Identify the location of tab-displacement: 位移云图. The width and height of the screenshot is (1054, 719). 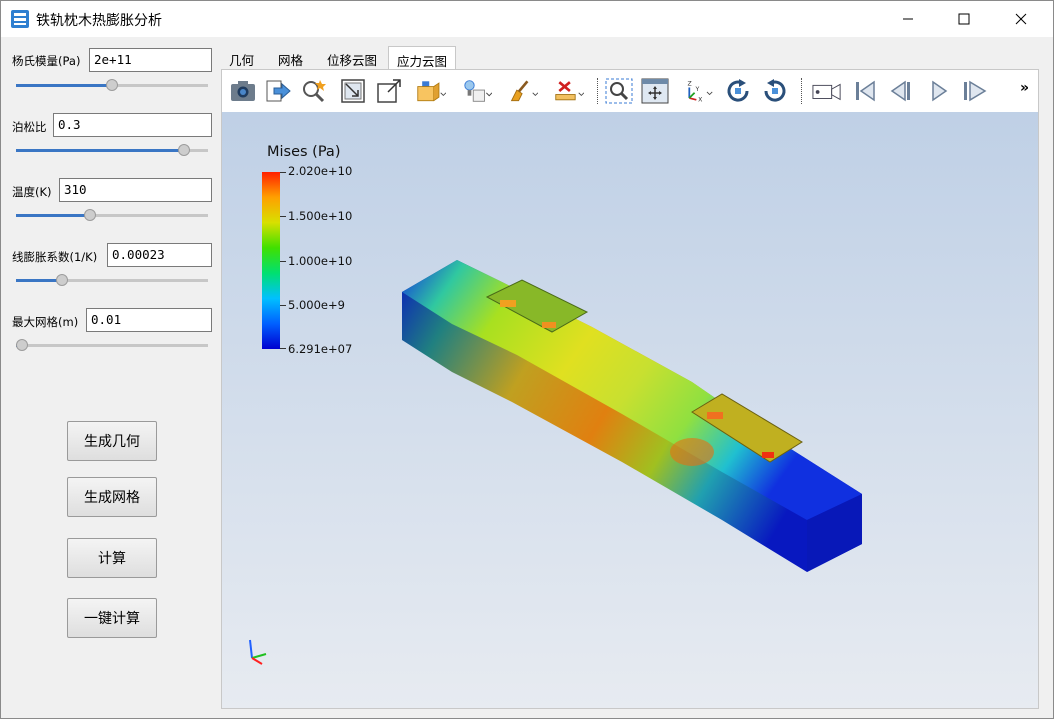
(352, 58).